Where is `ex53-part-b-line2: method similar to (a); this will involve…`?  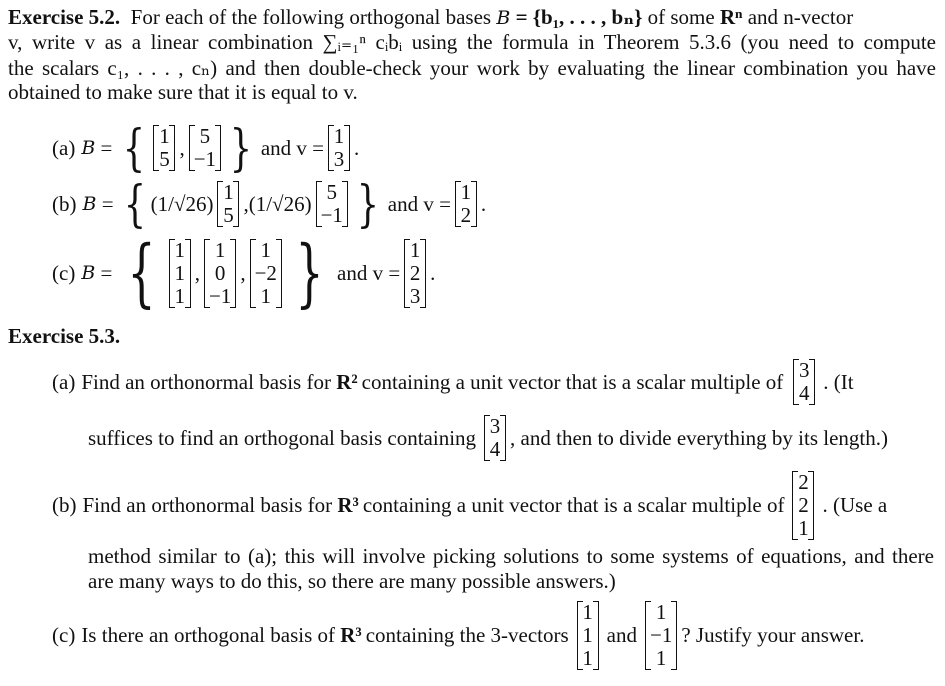 ex53-part-b-line2: method similar to (a); this will involve… is located at coordinates (511, 556).